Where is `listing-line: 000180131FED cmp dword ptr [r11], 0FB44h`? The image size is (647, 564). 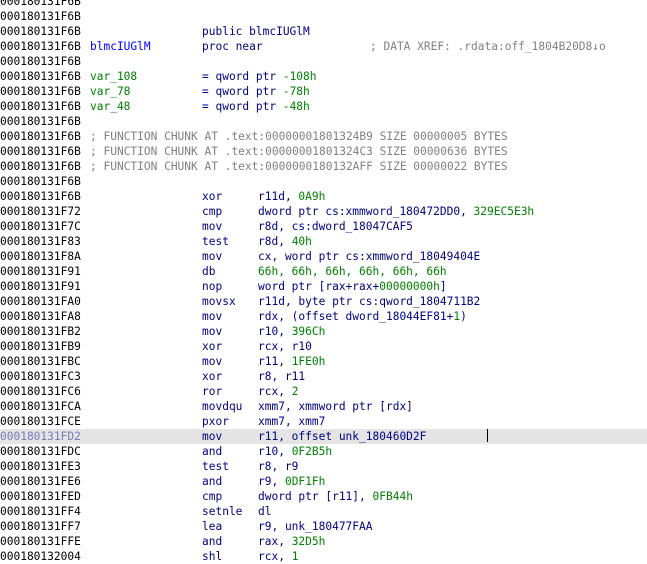
listing-line: 000180131FED cmp dword ptr [r11], 0FB44h is located at coordinates (323, 496).